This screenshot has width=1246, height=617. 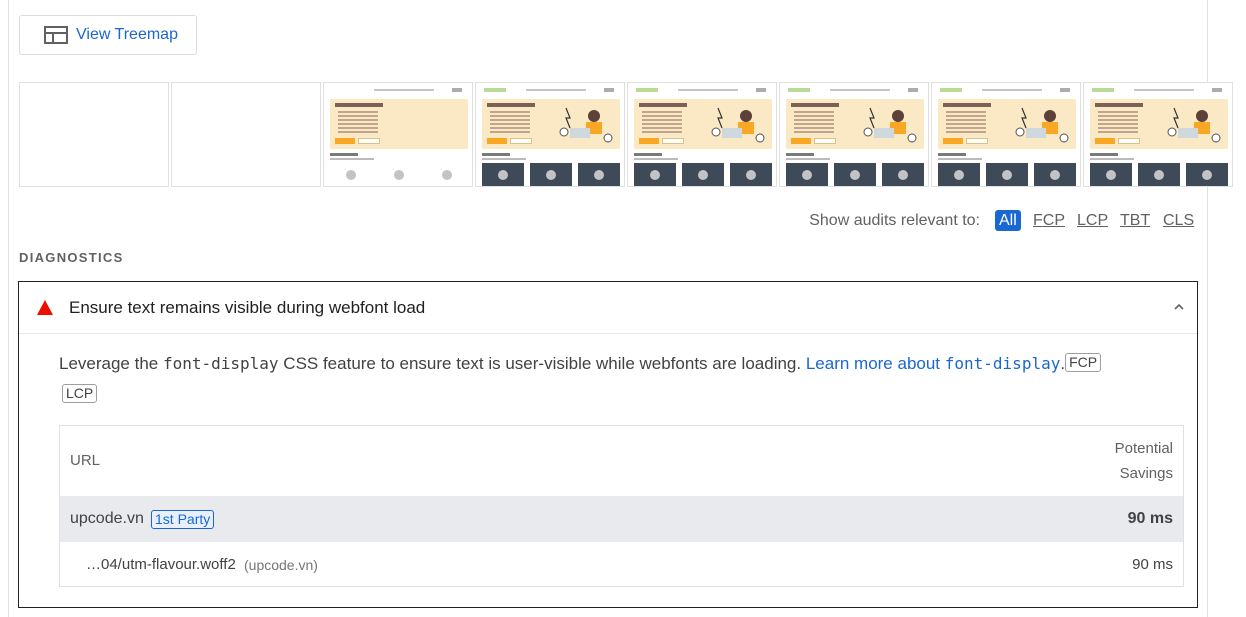 What do you see at coordinates (71, 257) in the screenshot?
I see `diagnostics-heading: DIAGNOSTICS` at bounding box center [71, 257].